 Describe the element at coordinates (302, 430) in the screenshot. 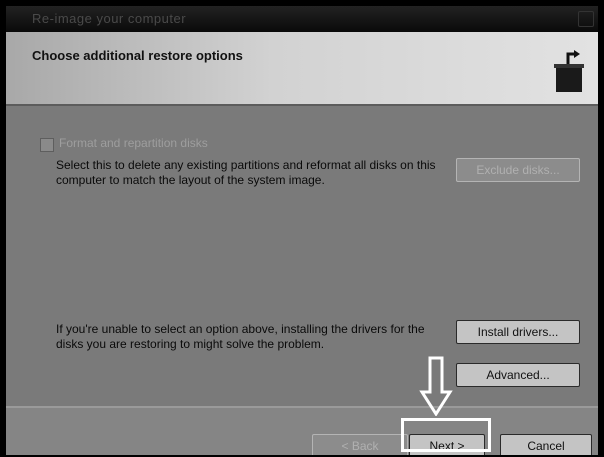

I see `wizard-footer: < Back Next > Cancel` at that location.